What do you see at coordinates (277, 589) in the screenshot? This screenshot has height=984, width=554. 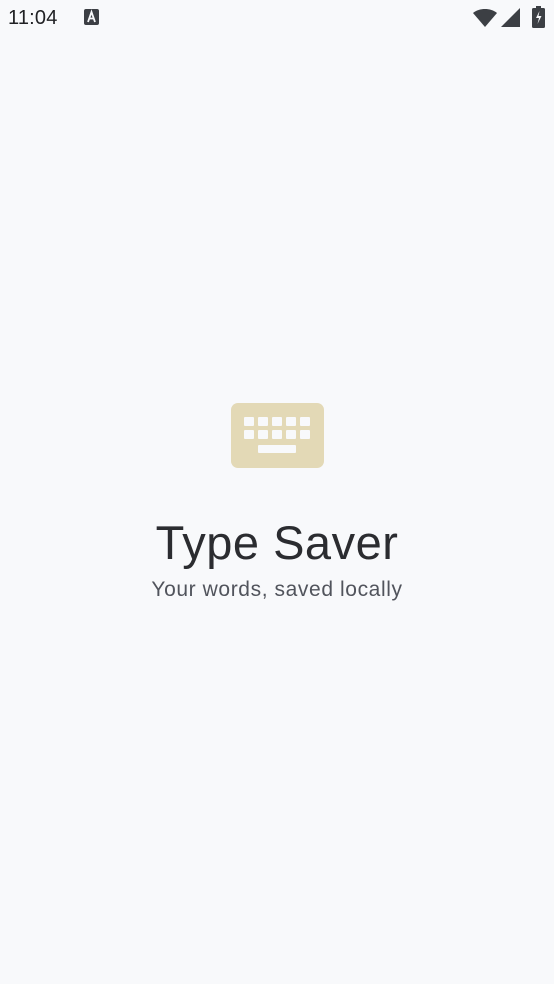 I see `app-tagline: Your words, saved locally` at bounding box center [277, 589].